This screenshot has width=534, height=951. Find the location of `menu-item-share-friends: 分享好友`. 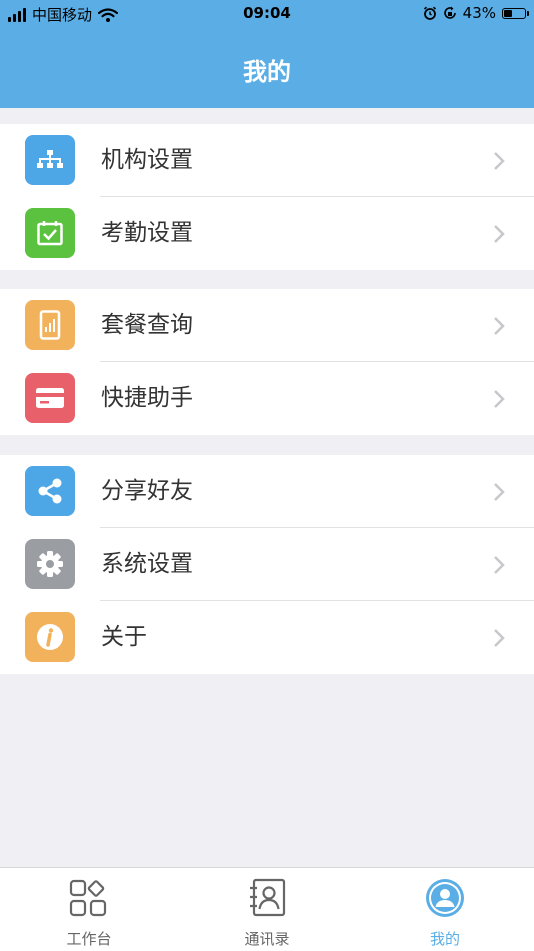

menu-item-share-friends: 分享好友 is located at coordinates (267, 491).